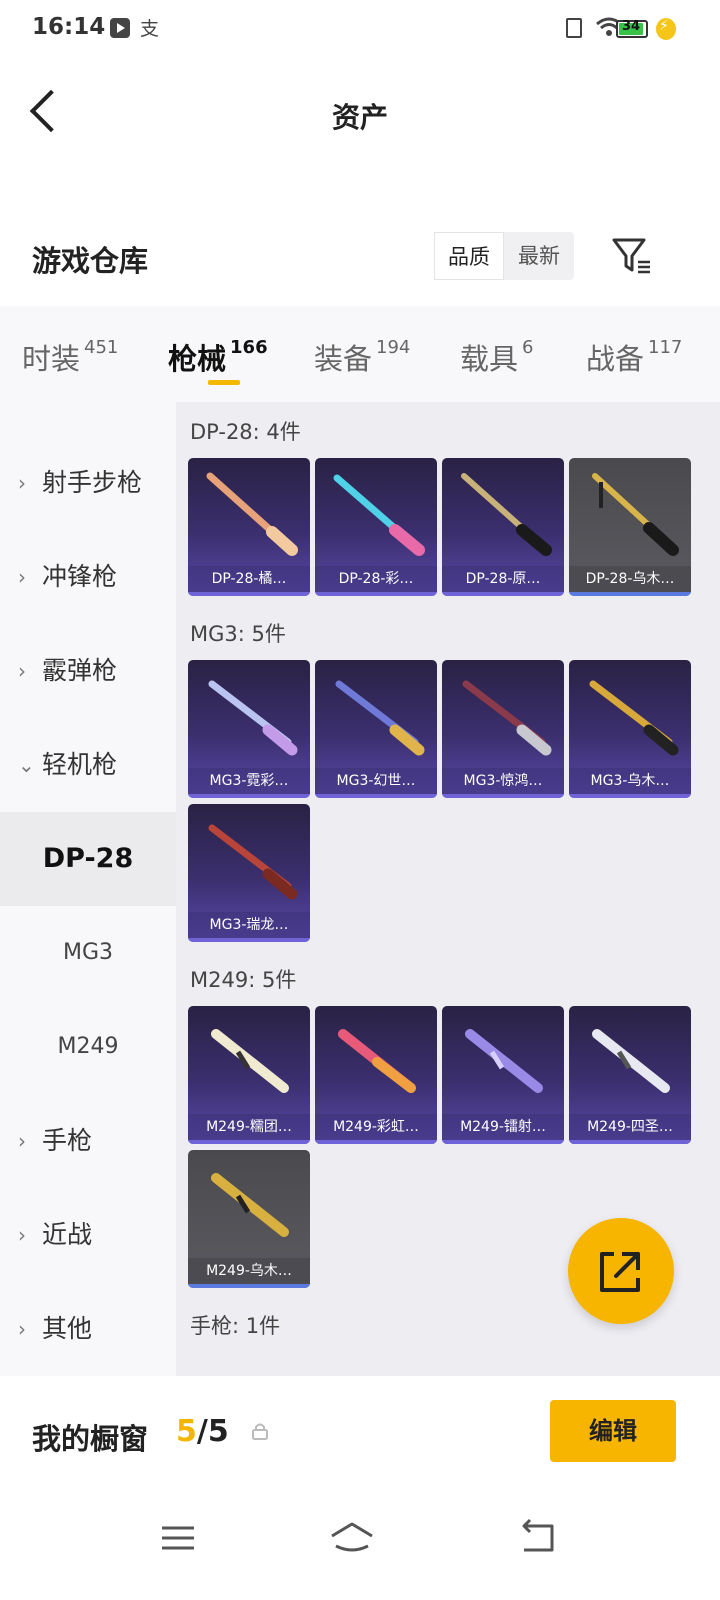 The height and width of the screenshot is (1600, 720). I want to click on tab-equipment: 装备 194, so click(362, 357).